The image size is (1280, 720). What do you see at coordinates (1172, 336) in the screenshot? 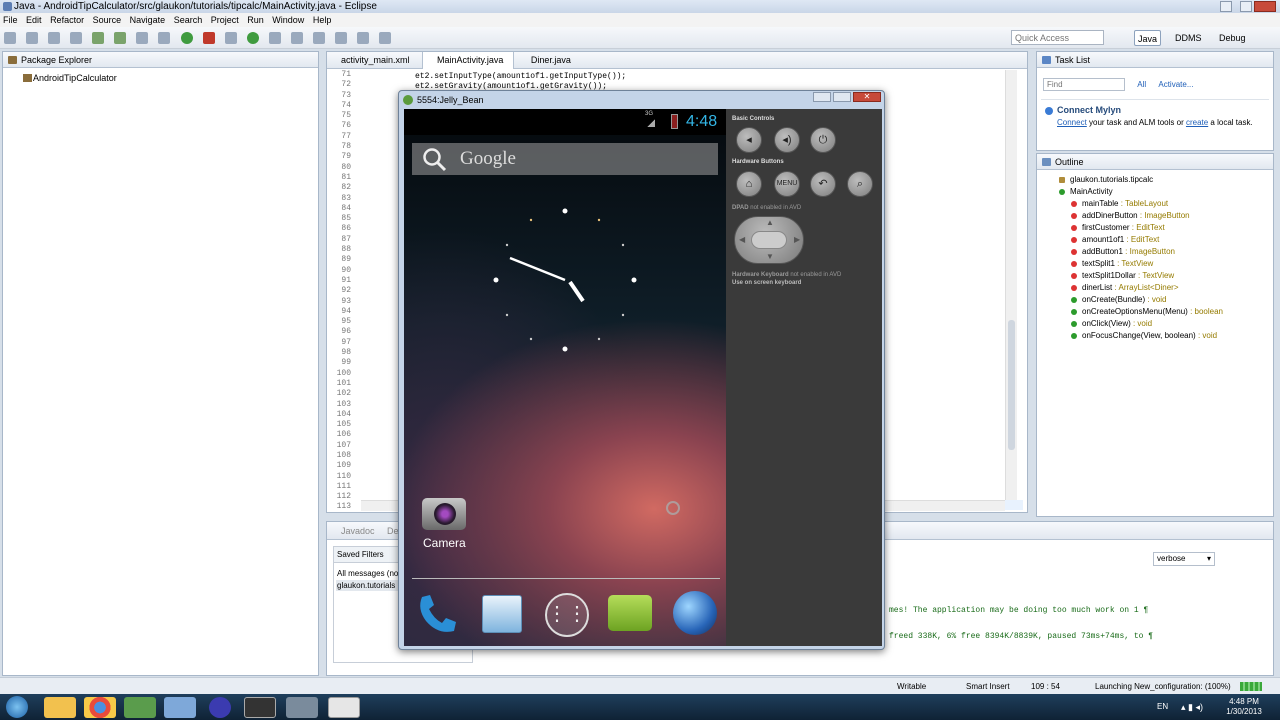
I see `outline-method: onFocusChange(View, boolean) : void` at bounding box center [1172, 336].